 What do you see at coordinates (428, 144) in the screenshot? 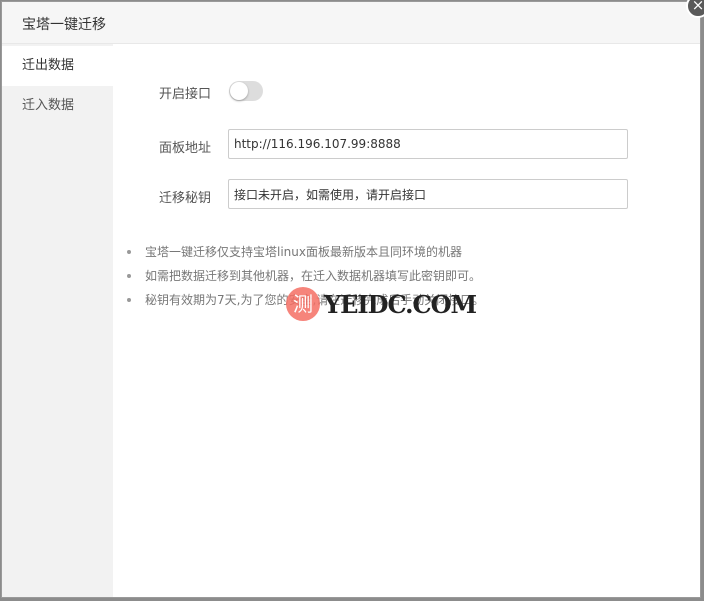
I see `panel-address-input` at bounding box center [428, 144].